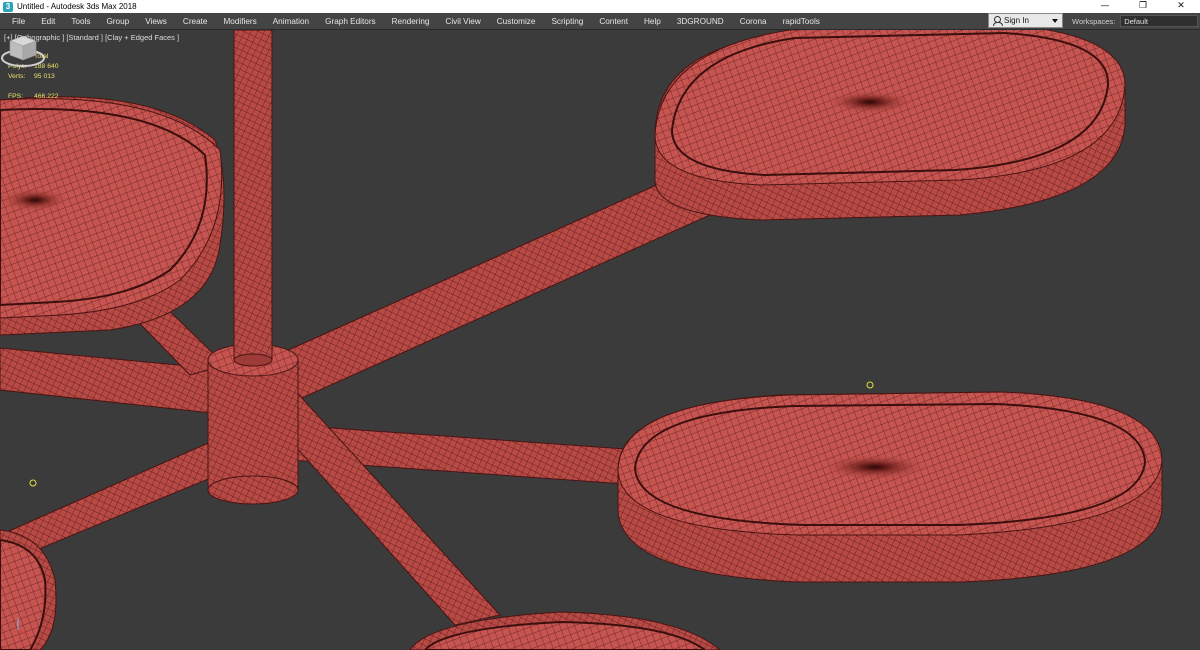  Describe the element at coordinates (700, 21) in the screenshot. I see `menu-3dground: 3DGROUND` at that location.